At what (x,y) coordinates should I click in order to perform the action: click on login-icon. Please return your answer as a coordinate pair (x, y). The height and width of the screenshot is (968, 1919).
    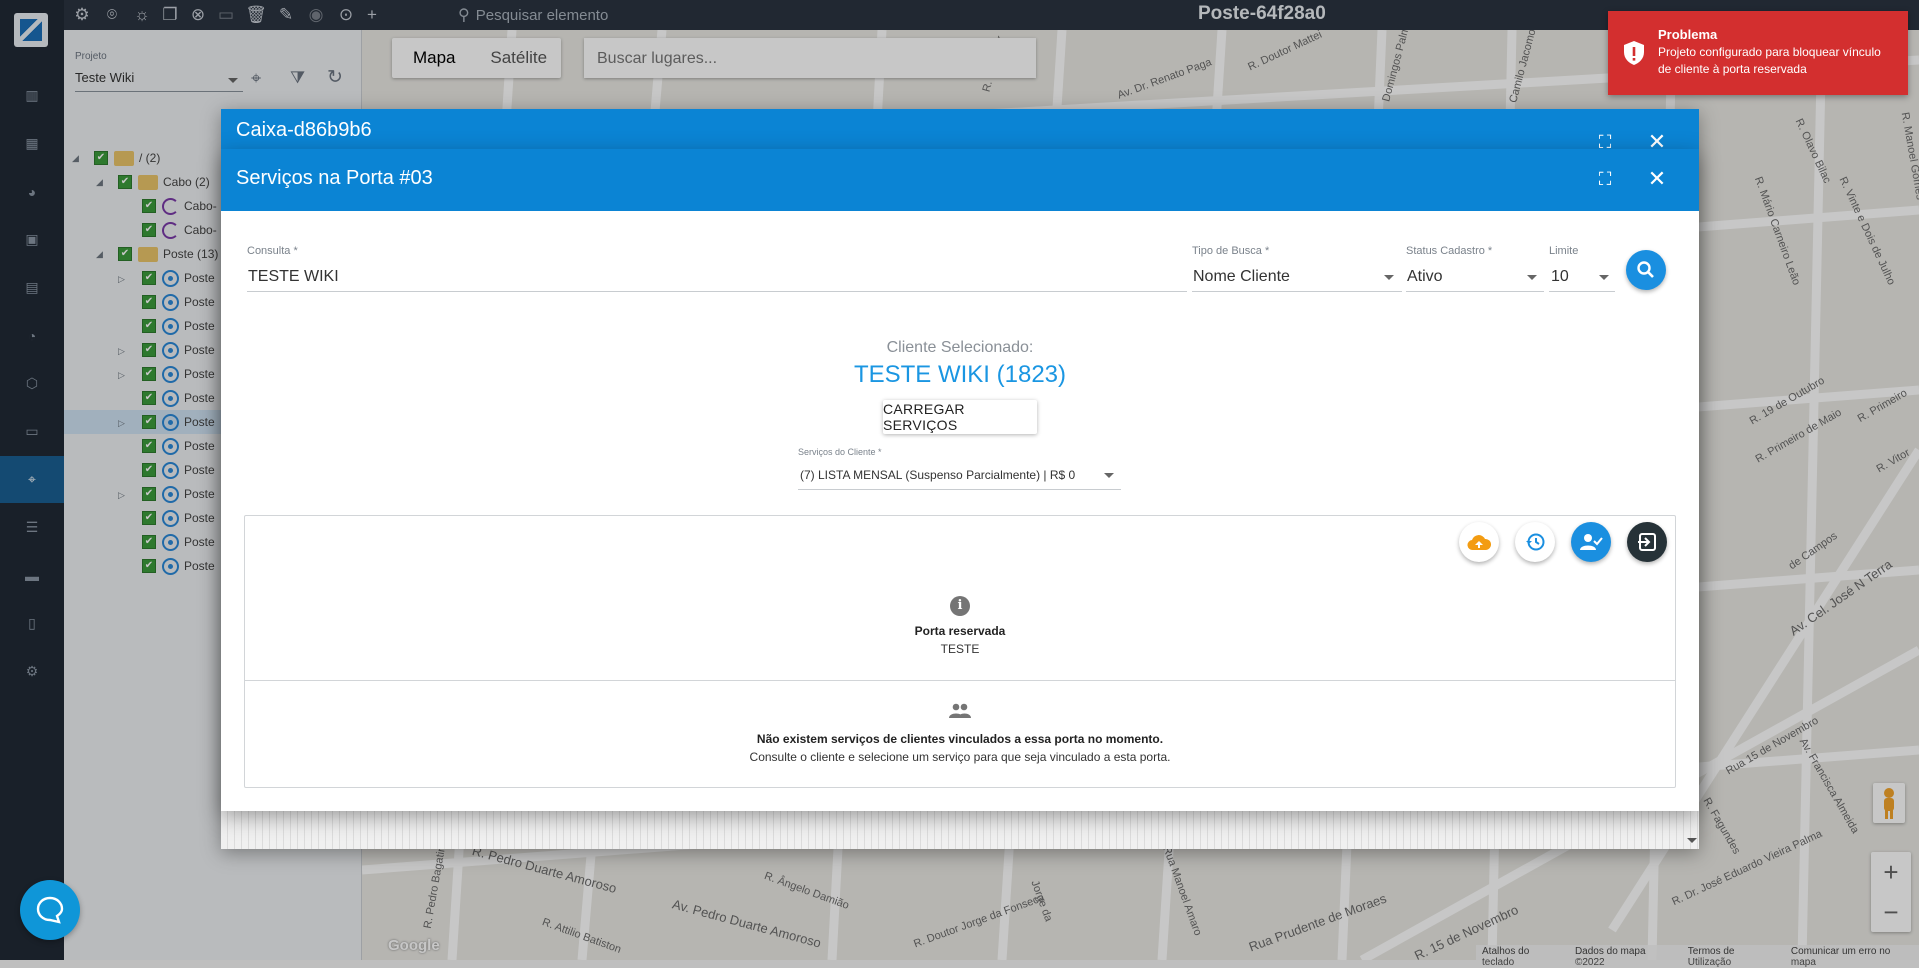
    Looking at the image, I should click on (1647, 542).